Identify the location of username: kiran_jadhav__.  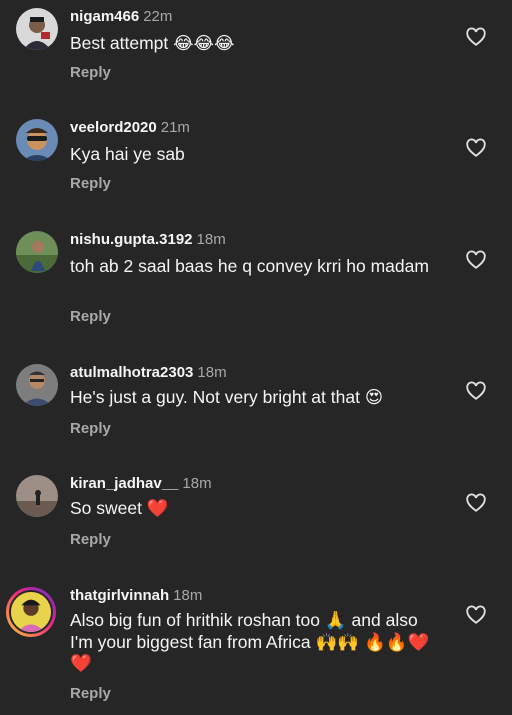
(124, 483).